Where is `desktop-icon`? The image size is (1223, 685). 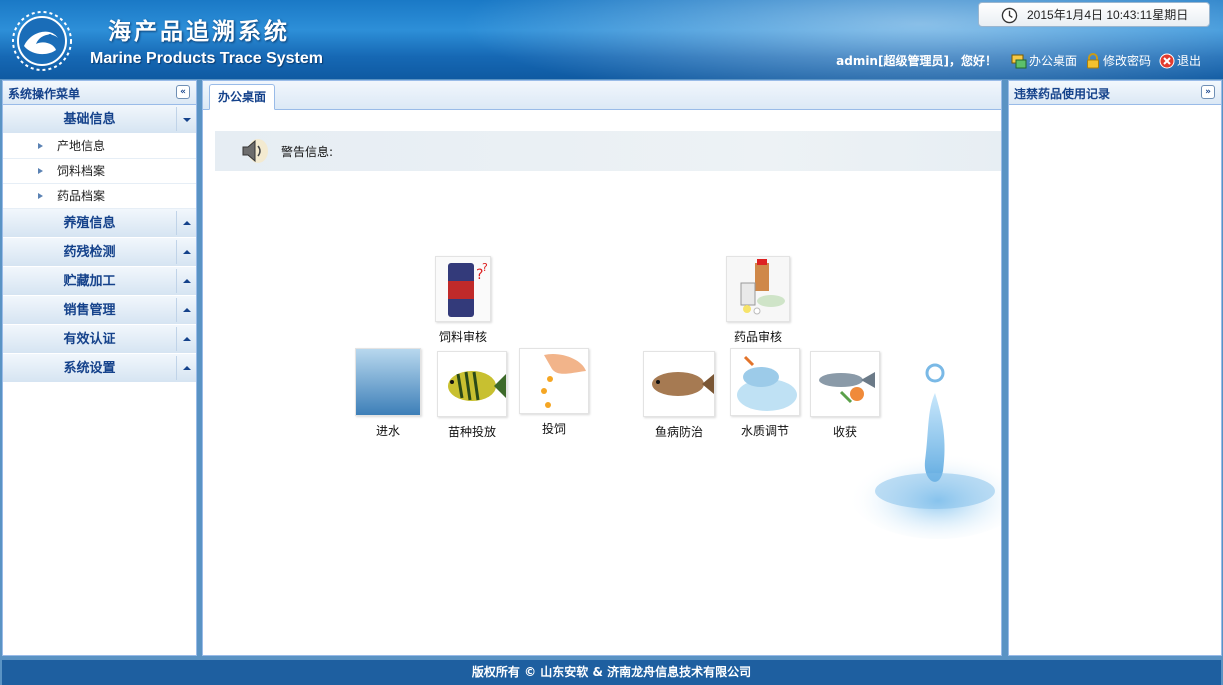
desktop-icon is located at coordinates (1019, 61).